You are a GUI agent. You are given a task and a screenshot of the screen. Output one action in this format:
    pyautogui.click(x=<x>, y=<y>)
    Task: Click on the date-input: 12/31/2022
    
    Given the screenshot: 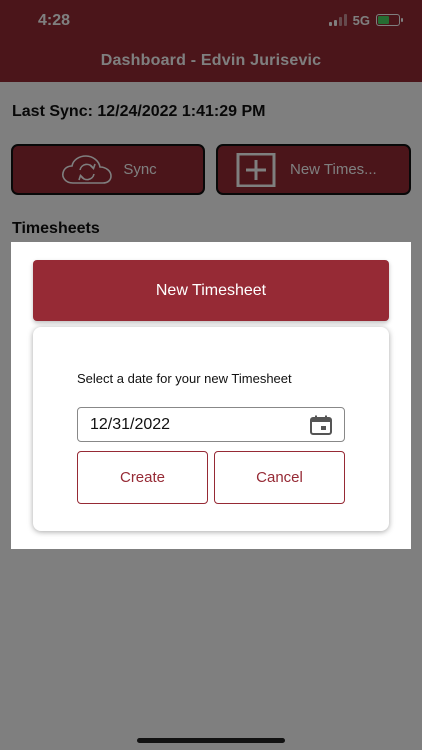 What is the action you would take?
    pyautogui.click(x=211, y=424)
    